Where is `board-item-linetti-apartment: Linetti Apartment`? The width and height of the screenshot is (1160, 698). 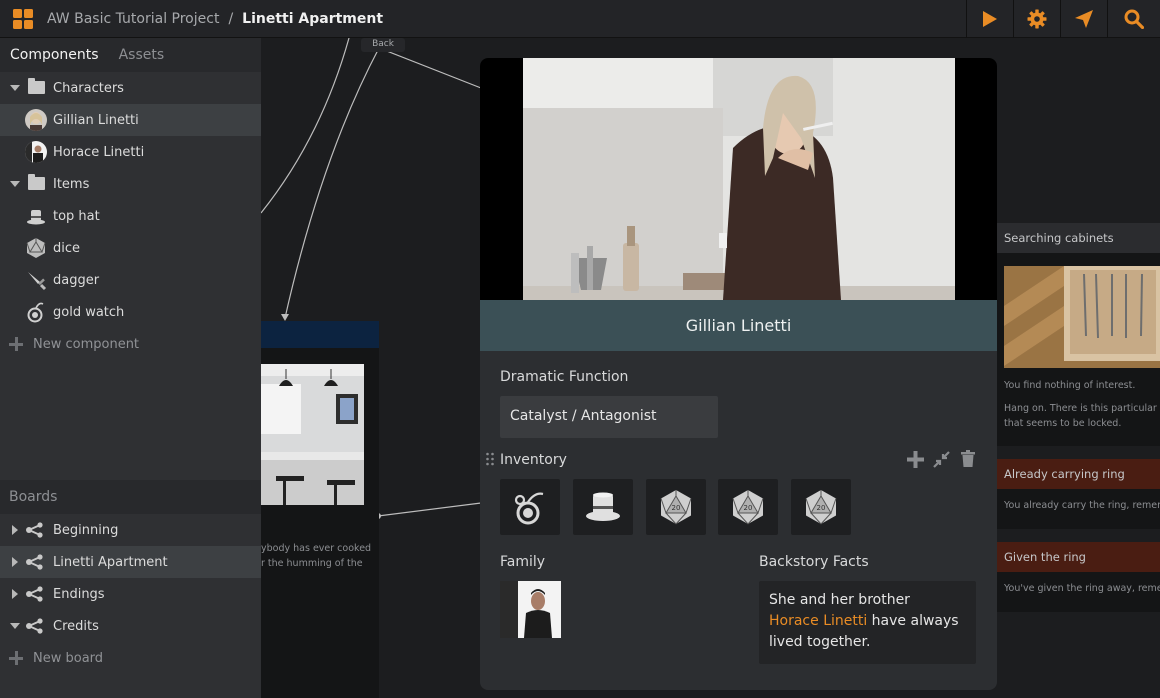 board-item-linetti-apartment: Linetti Apartment is located at coordinates (130, 562).